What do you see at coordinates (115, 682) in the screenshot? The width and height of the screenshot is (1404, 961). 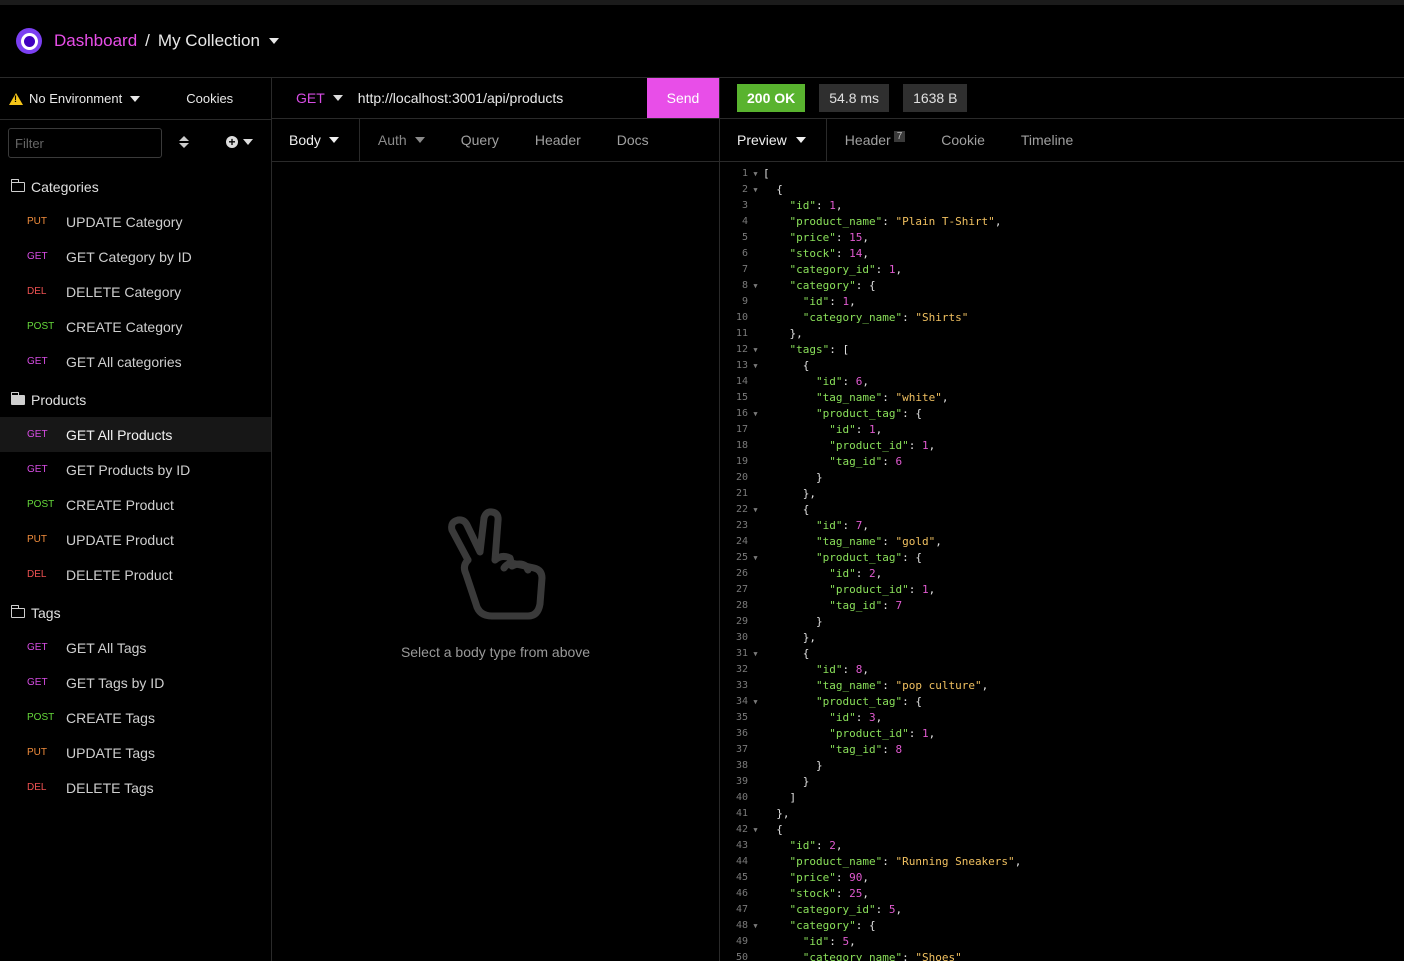 I see `sidebar-item-label: GET Tags by ID` at bounding box center [115, 682].